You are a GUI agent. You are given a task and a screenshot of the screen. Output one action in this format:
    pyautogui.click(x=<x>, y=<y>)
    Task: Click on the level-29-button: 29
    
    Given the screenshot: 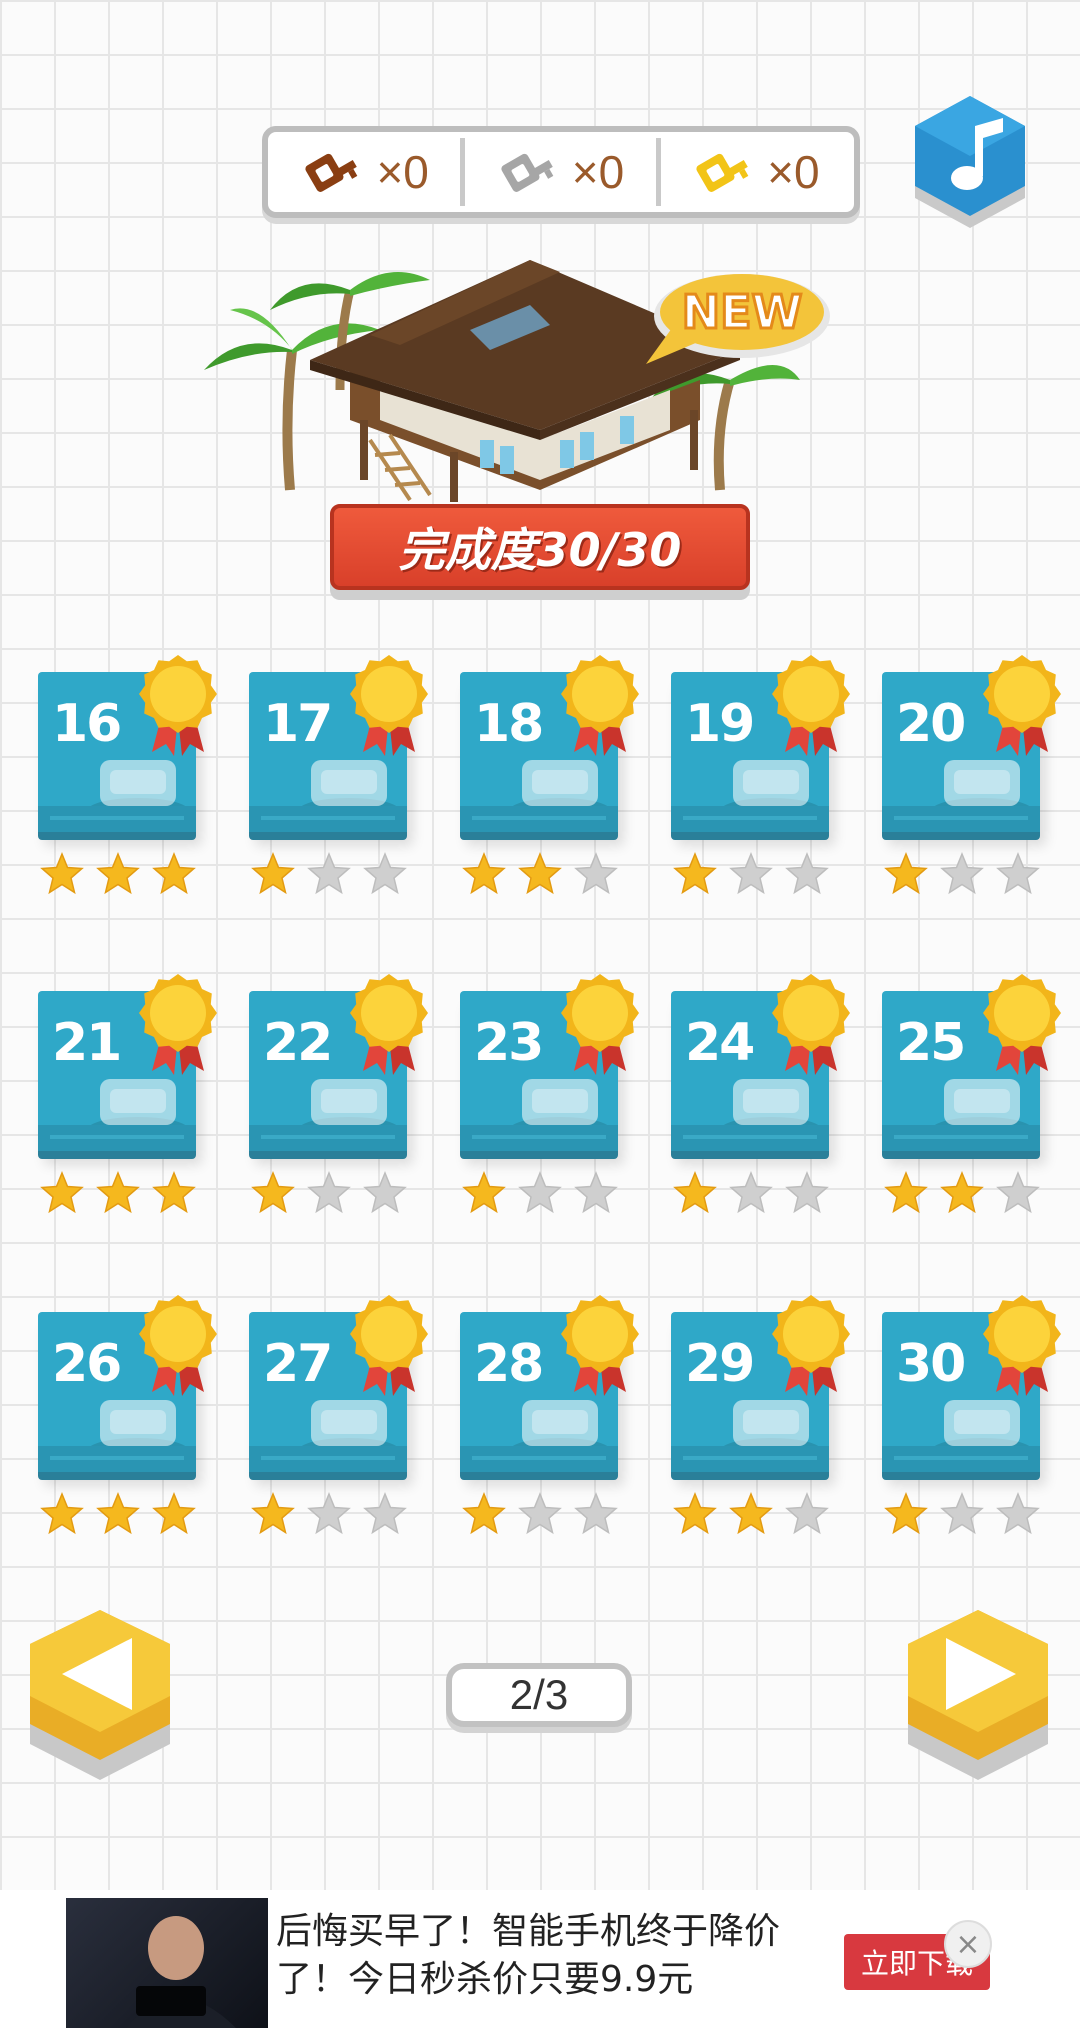 What is the action you would take?
    pyautogui.click(x=760, y=1415)
    